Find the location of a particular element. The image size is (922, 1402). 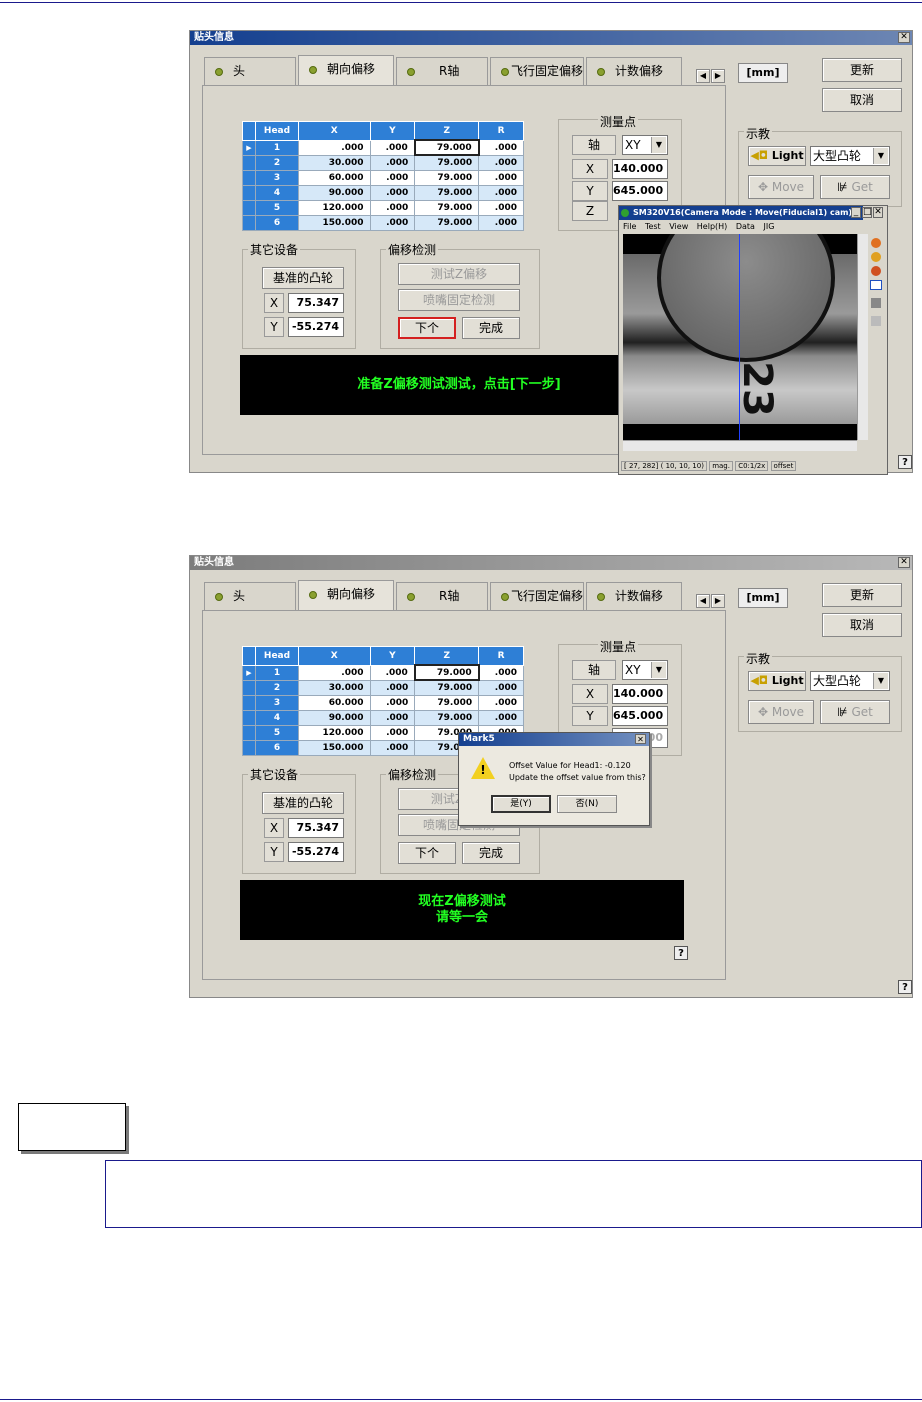

frame-icon is located at coordinates (876, 285).